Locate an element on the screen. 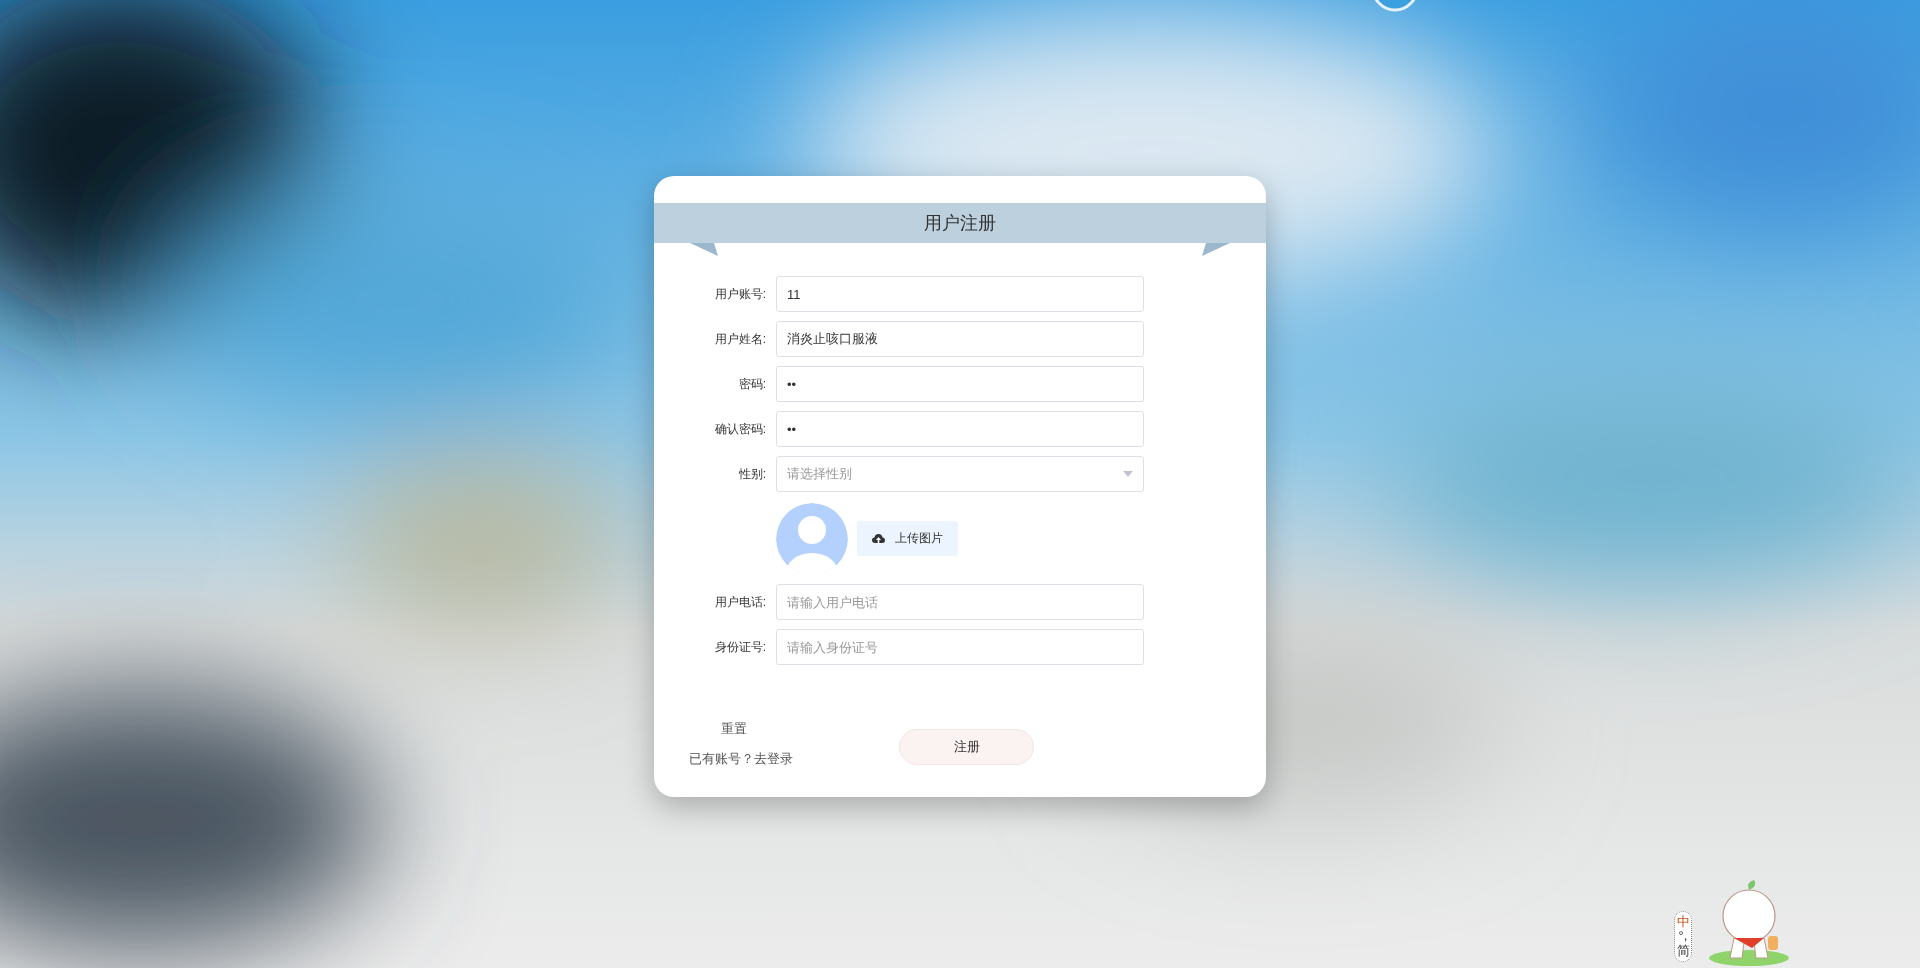  ime-label: °, is located at coordinates (1683, 936).